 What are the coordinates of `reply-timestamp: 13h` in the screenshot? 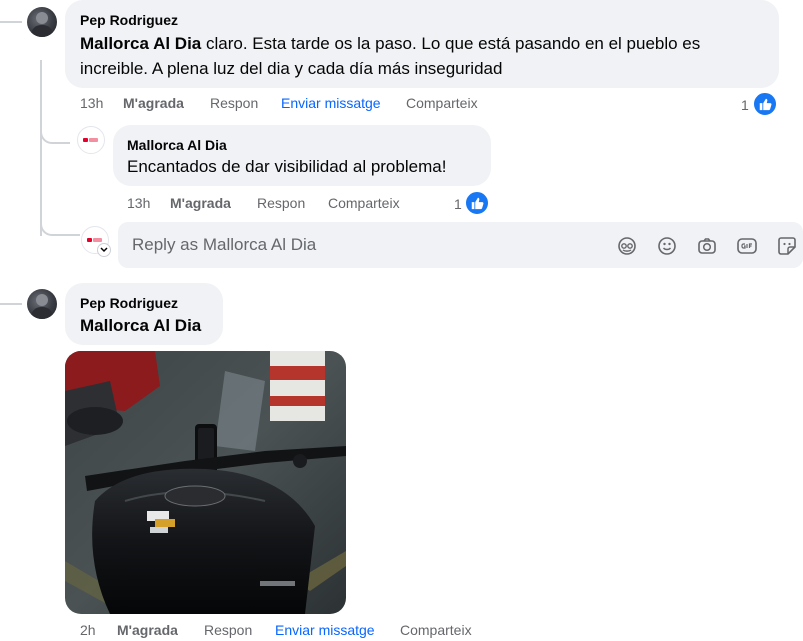 It's located at (138, 203).